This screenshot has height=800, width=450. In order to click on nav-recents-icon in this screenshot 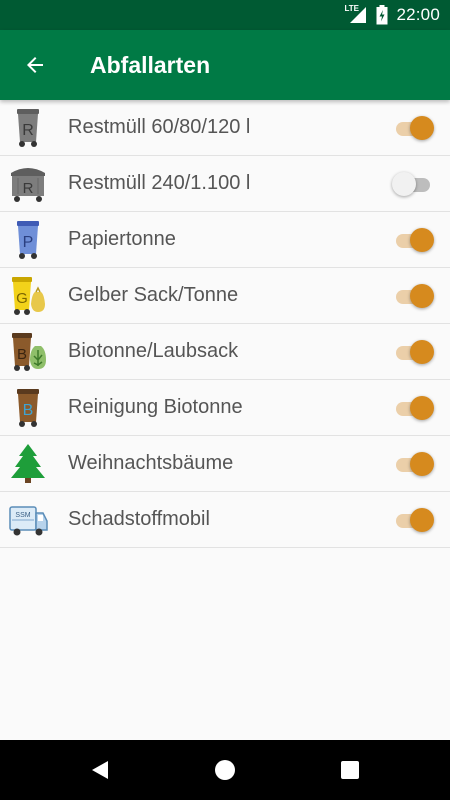, I will do `click(350, 770)`.